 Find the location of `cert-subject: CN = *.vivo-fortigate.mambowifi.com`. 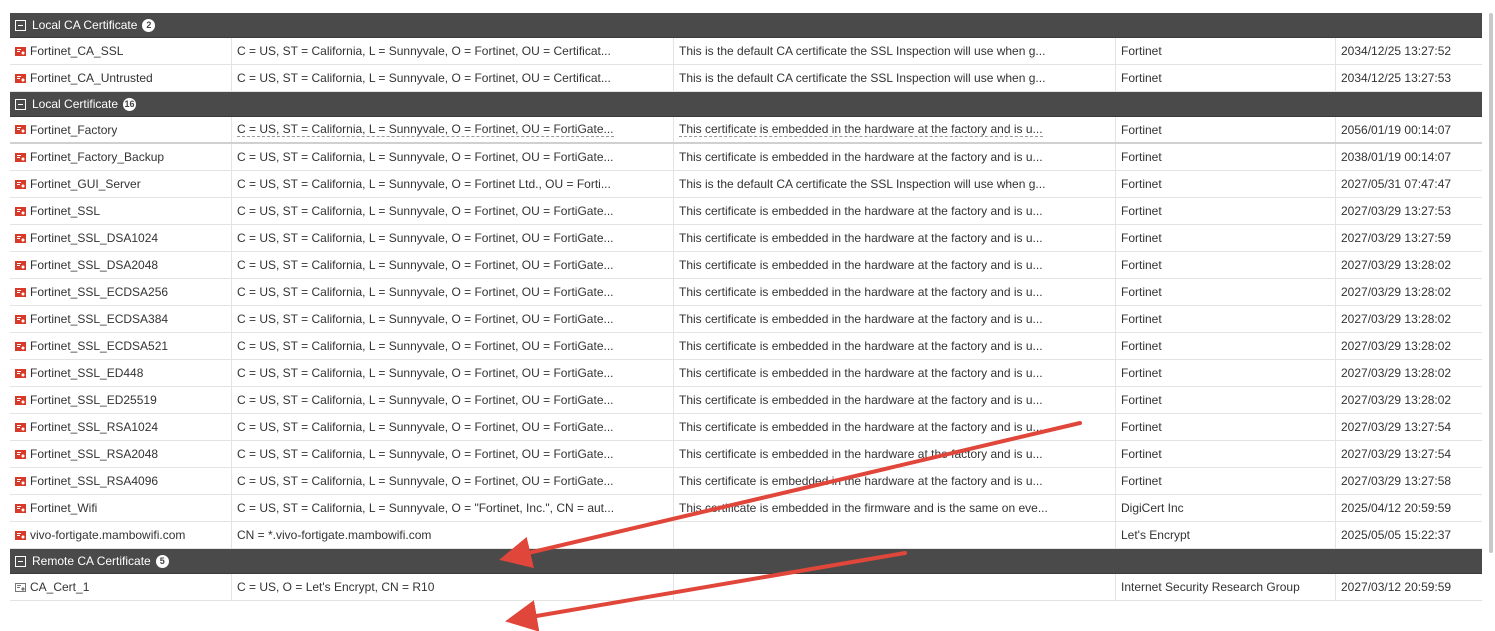

cert-subject: CN = *.vivo-fortigate.mambowifi.com is located at coordinates (334, 535).